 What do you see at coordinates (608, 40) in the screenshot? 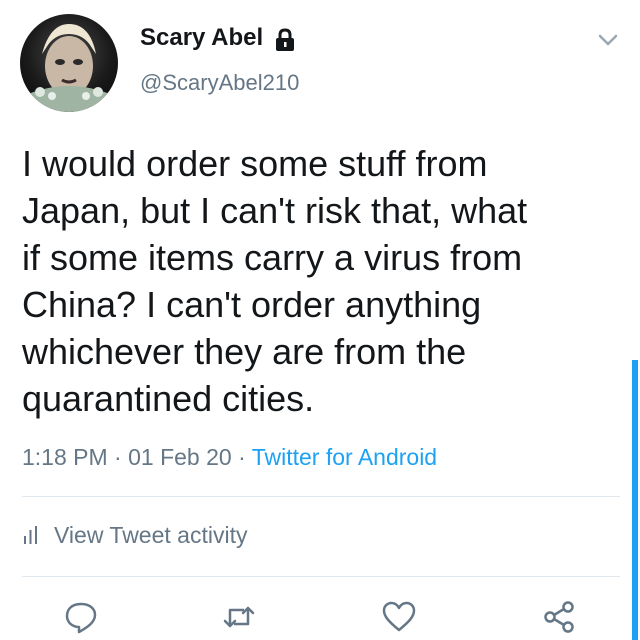
I see `chevron-down-icon` at bounding box center [608, 40].